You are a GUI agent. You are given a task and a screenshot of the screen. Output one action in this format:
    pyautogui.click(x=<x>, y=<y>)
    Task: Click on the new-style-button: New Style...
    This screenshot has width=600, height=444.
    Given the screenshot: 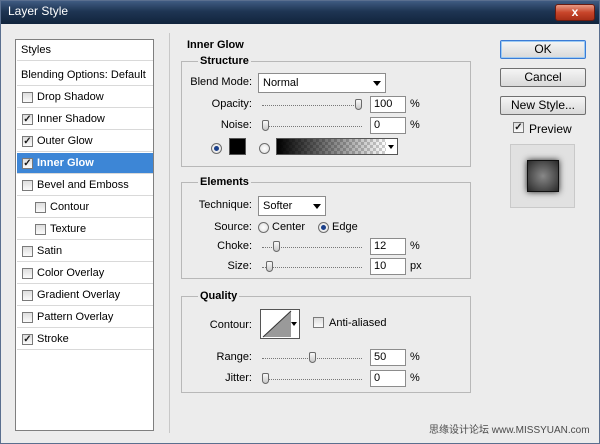 What is the action you would take?
    pyautogui.click(x=543, y=105)
    